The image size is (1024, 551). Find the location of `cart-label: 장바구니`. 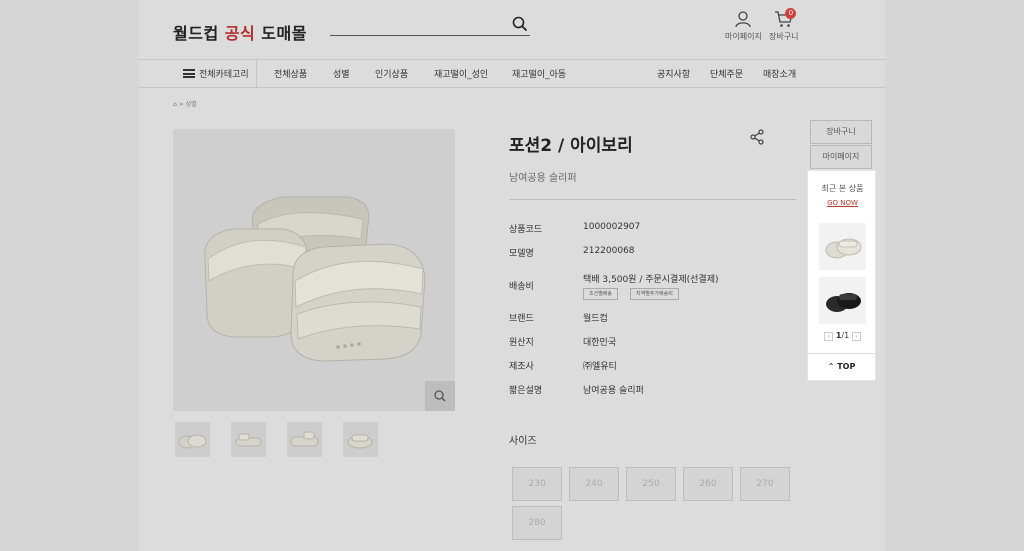

cart-label: 장바구니 is located at coordinates (784, 36).